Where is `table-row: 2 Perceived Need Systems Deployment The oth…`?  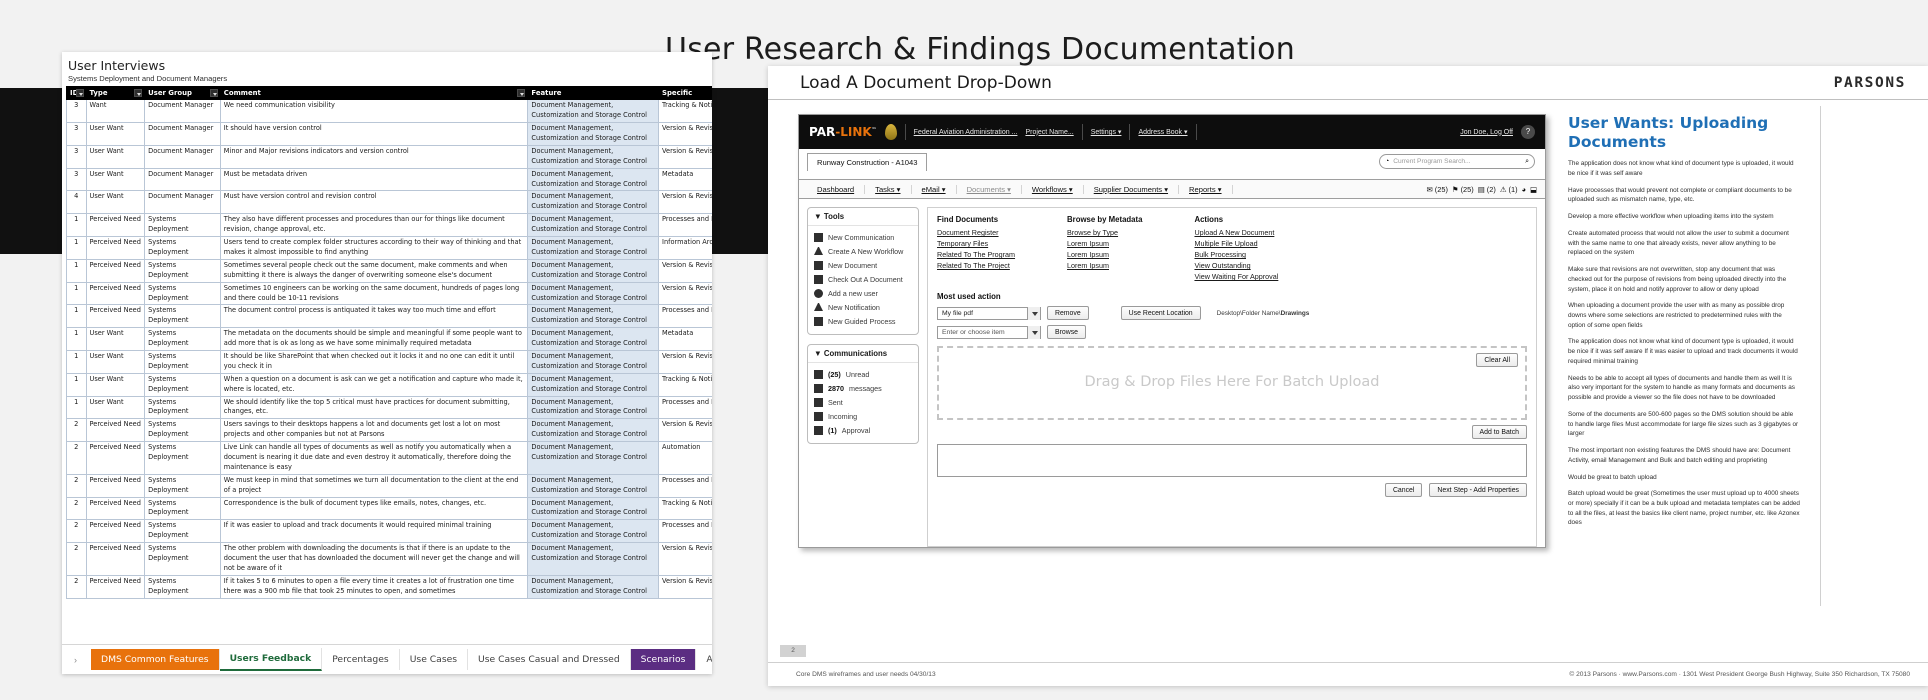
table-row: 2 Perceived Need Systems Deployment The oth… is located at coordinates (389, 559).